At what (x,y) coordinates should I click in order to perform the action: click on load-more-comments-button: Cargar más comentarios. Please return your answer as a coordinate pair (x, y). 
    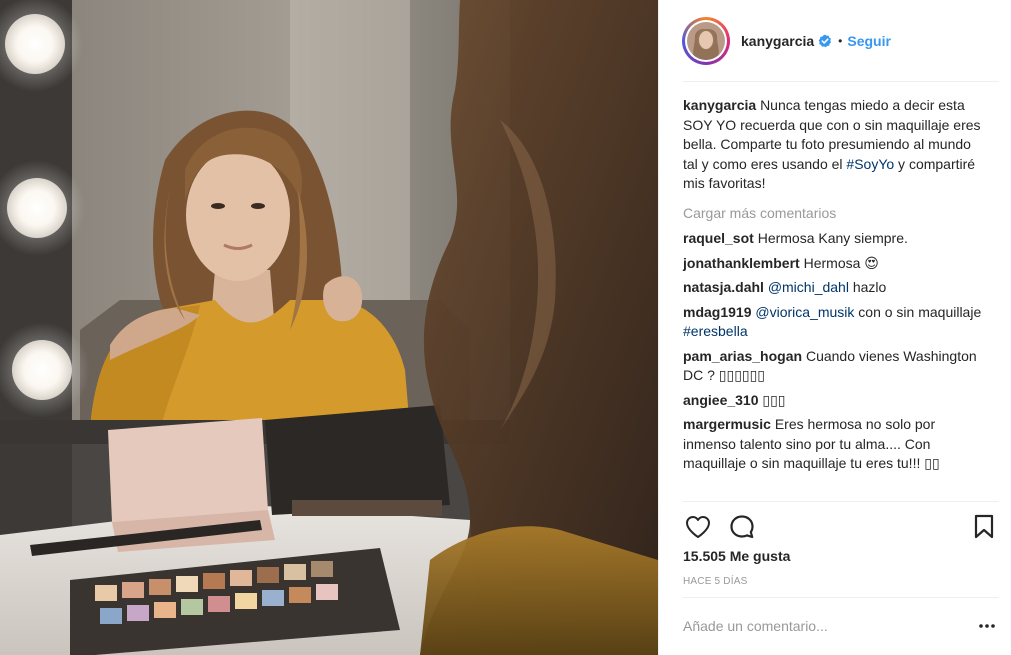
    Looking at the image, I should click on (833, 214).